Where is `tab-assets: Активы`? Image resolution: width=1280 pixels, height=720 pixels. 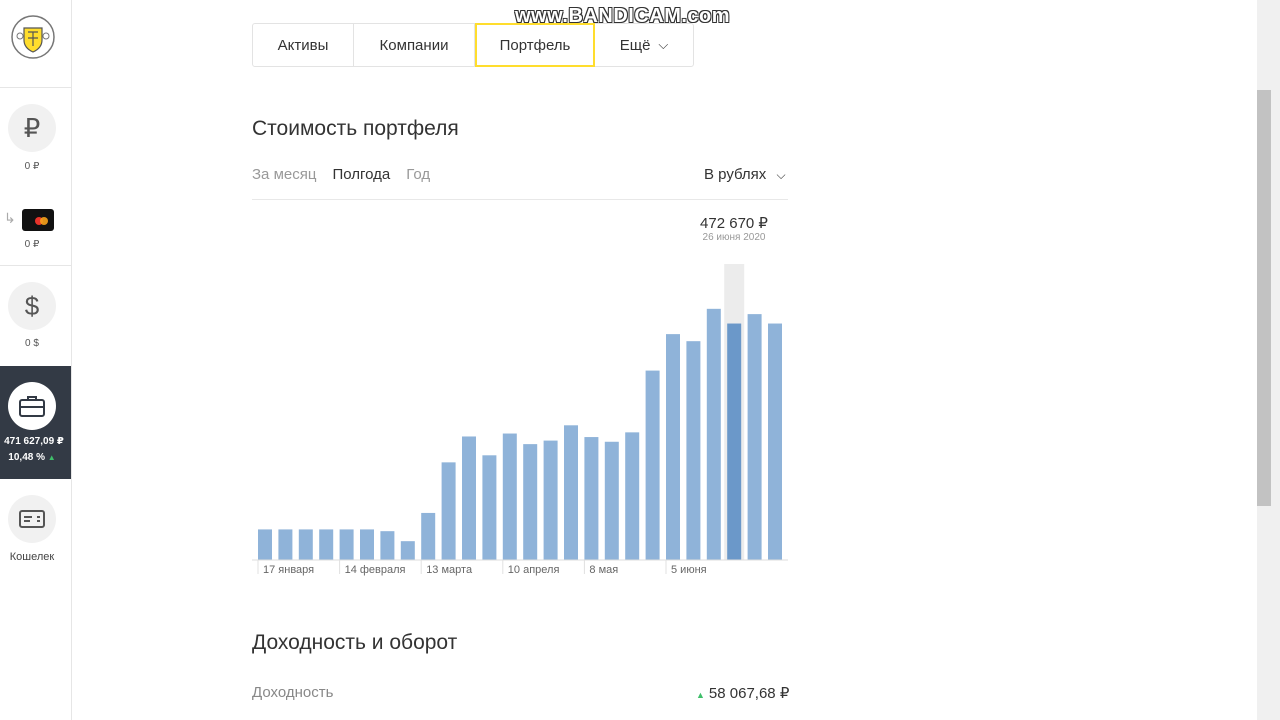
tab-assets: Активы is located at coordinates (303, 45).